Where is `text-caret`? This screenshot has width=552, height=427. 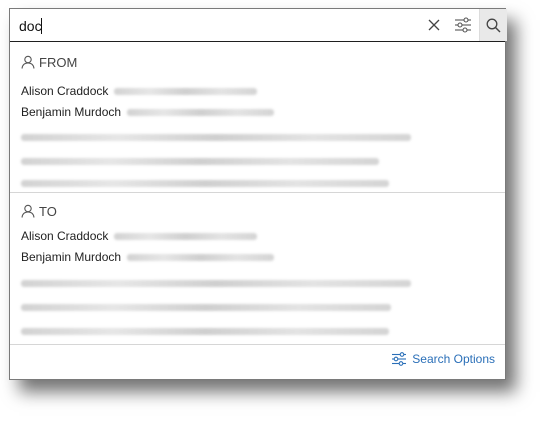 text-caret is located at coordinates (41, 26).